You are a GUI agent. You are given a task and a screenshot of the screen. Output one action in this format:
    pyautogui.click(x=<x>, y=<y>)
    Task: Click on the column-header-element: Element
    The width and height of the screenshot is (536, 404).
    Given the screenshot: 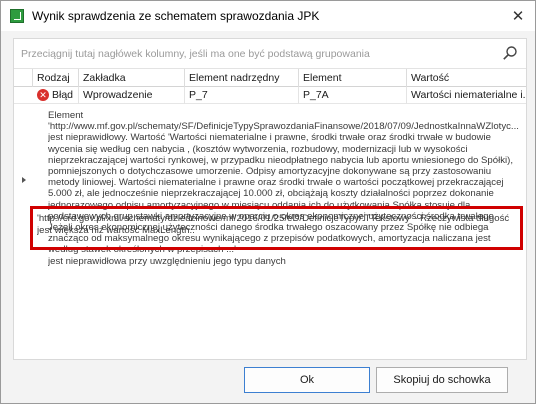 What is the action you would take?
    pyautogui.click(x=352, y=78)
    